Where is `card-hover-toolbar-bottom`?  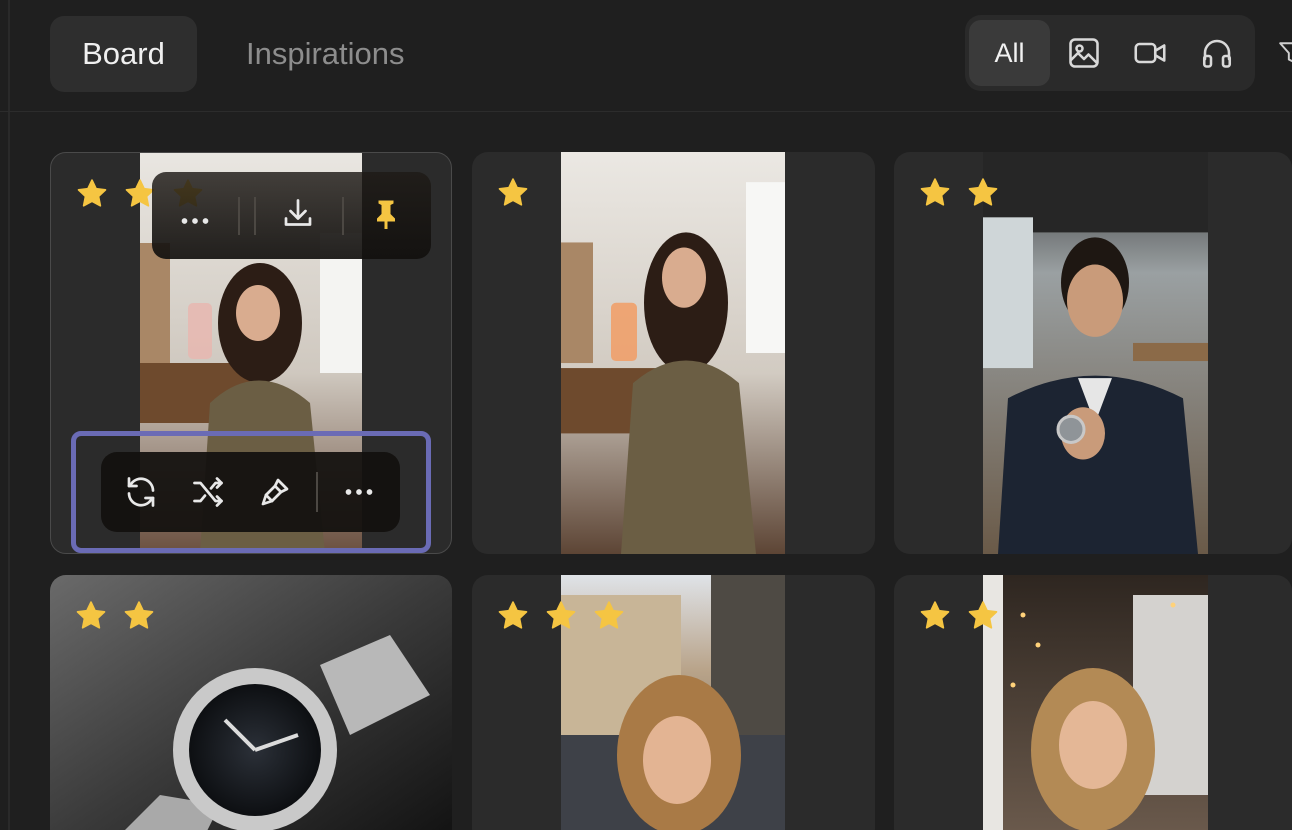 card-hover-toolbar-bottom is located at coordinates (250, 492).